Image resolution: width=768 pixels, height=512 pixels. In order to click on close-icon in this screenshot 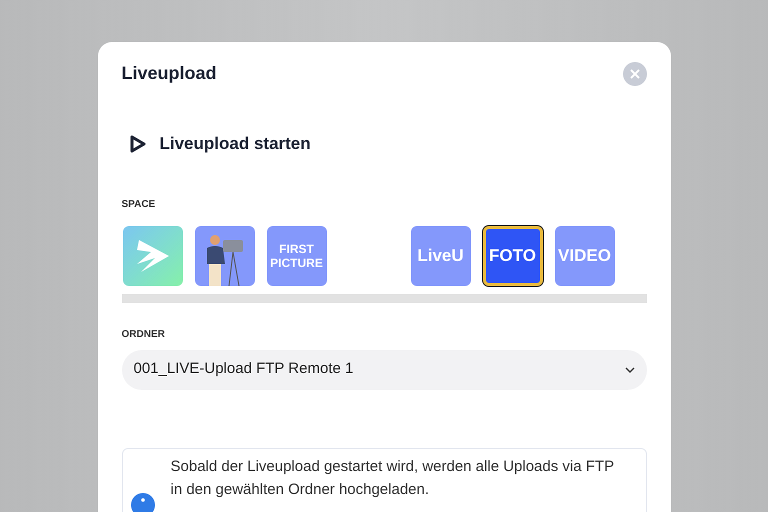, I will do `click(635, 73)`.